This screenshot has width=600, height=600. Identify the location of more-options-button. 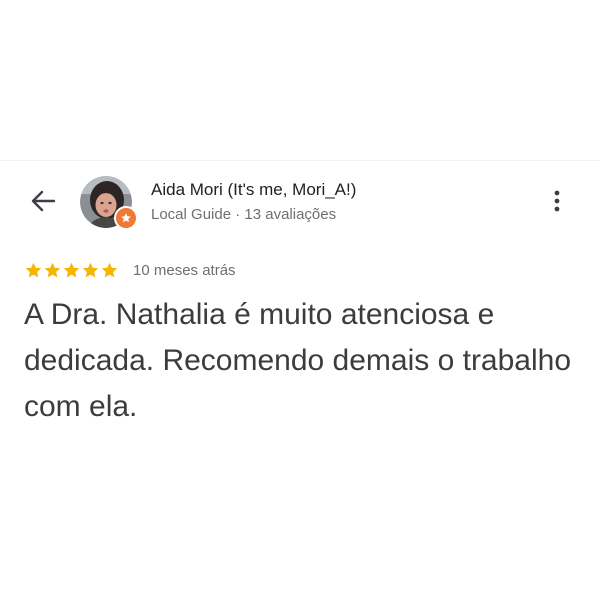
(557, 201).